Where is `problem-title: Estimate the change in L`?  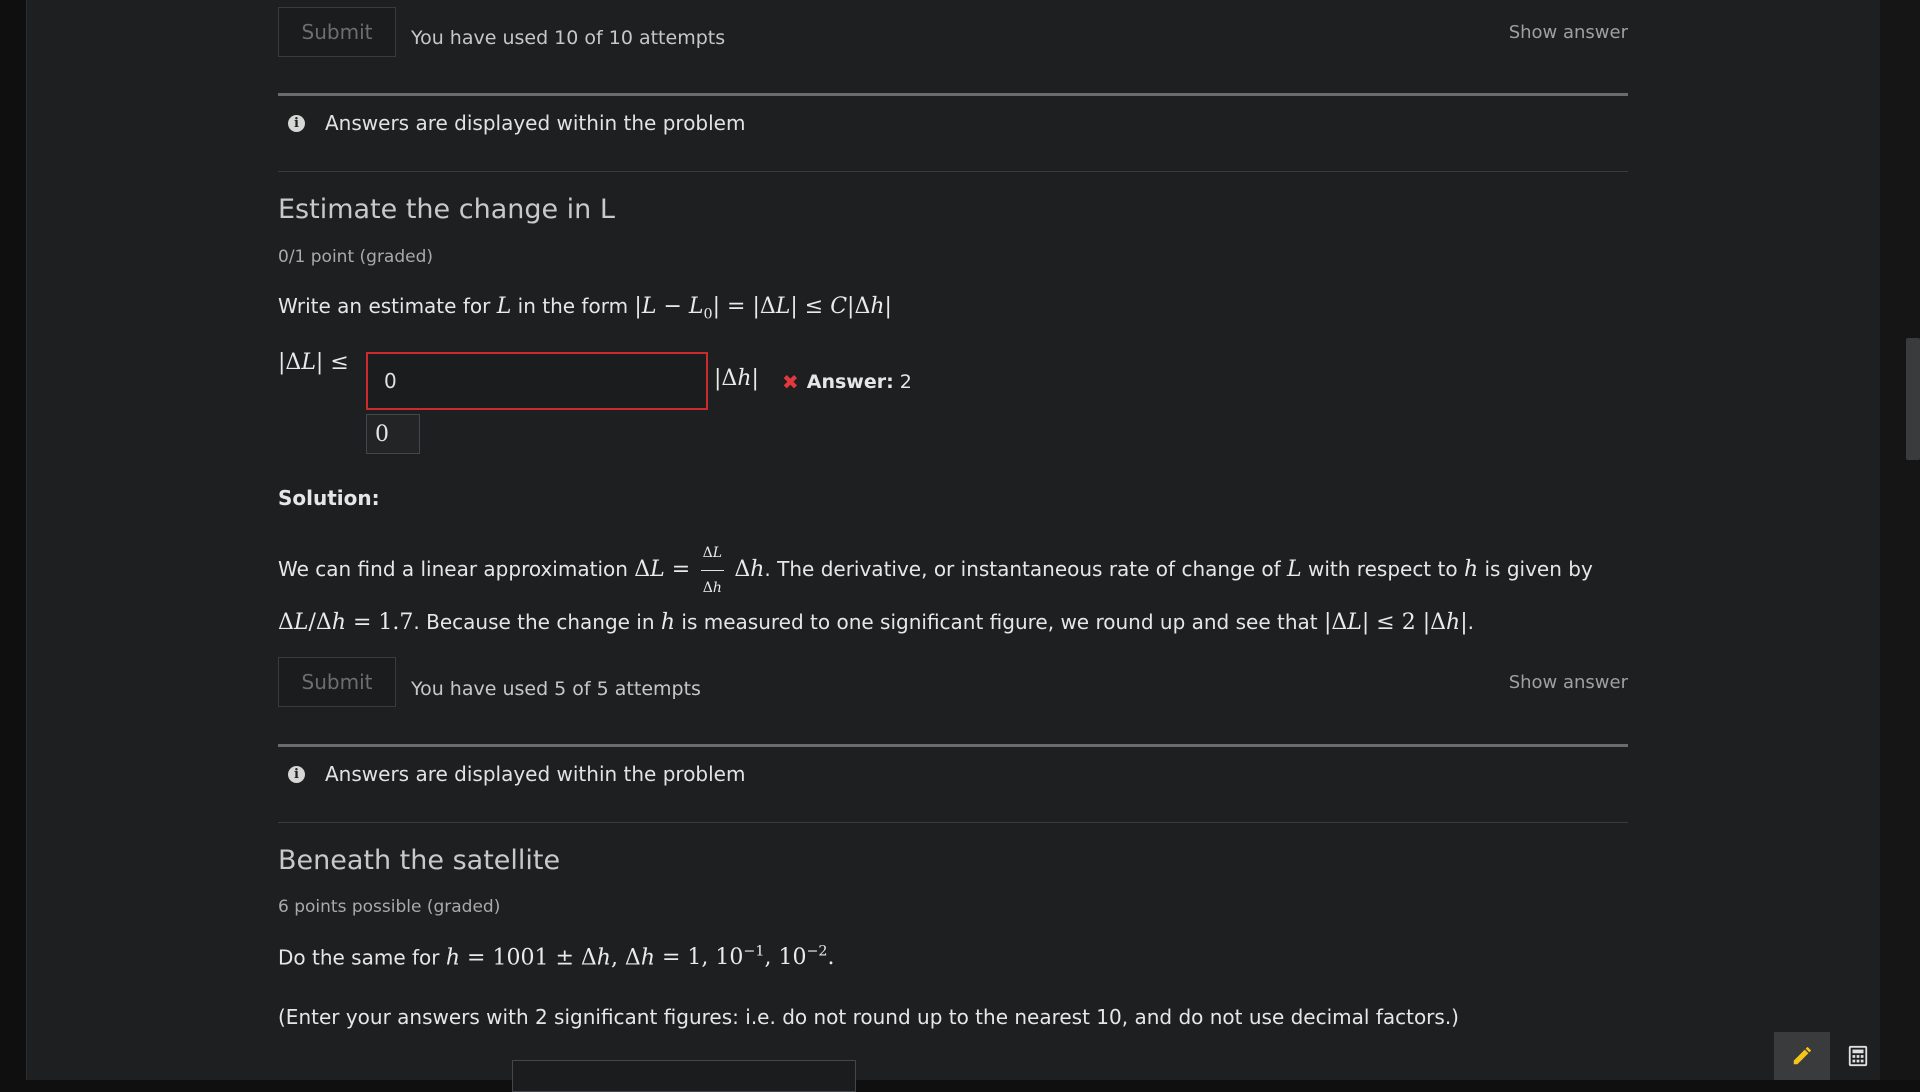
problem-title: Estimate the change in L is located at coordinates (446, 209).